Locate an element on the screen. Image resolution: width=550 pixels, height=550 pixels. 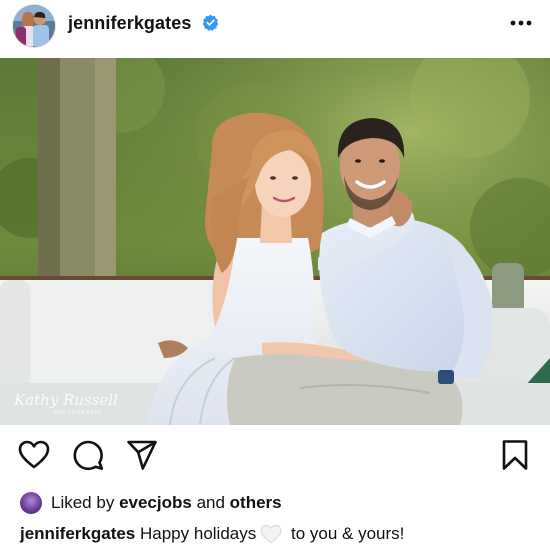
heart-outline-icon is located at coordinates (34, 455).